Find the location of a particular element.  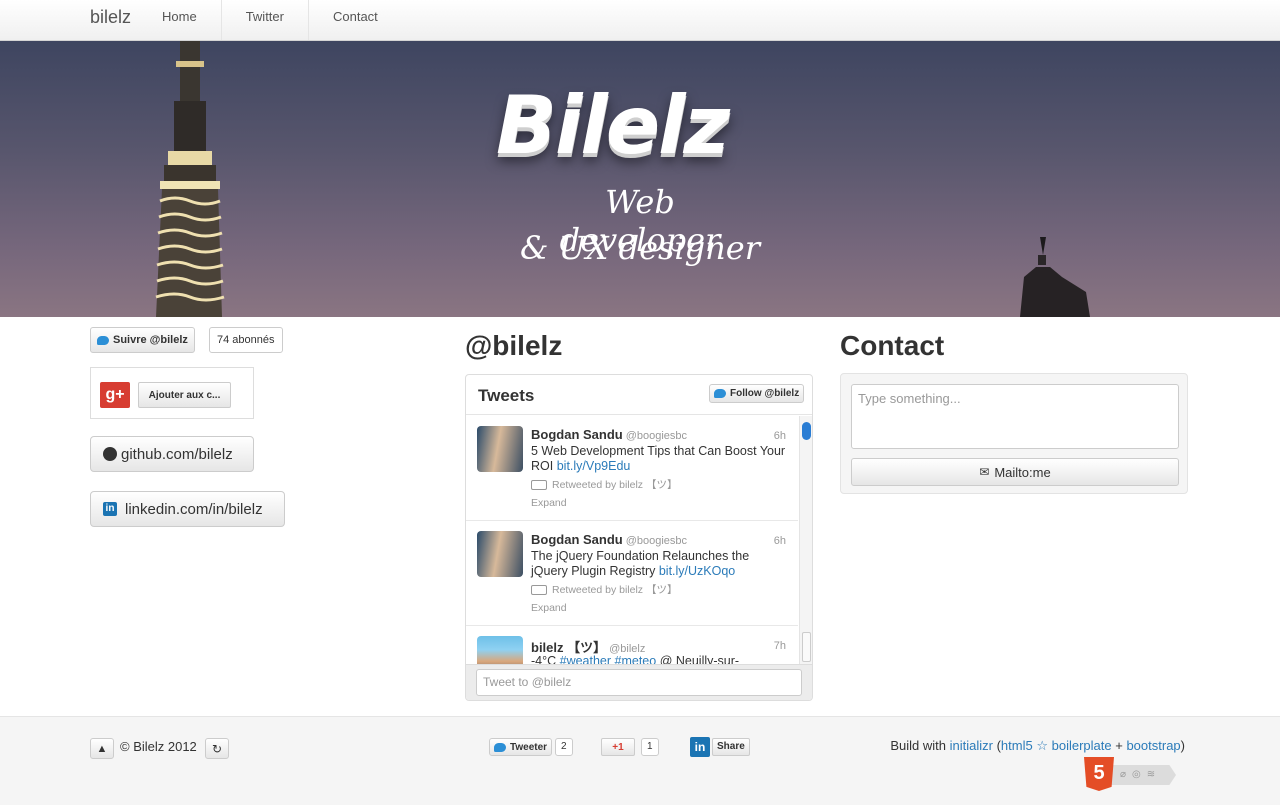

tweeter-button: Tweeter is located at coordinates (521, 747).